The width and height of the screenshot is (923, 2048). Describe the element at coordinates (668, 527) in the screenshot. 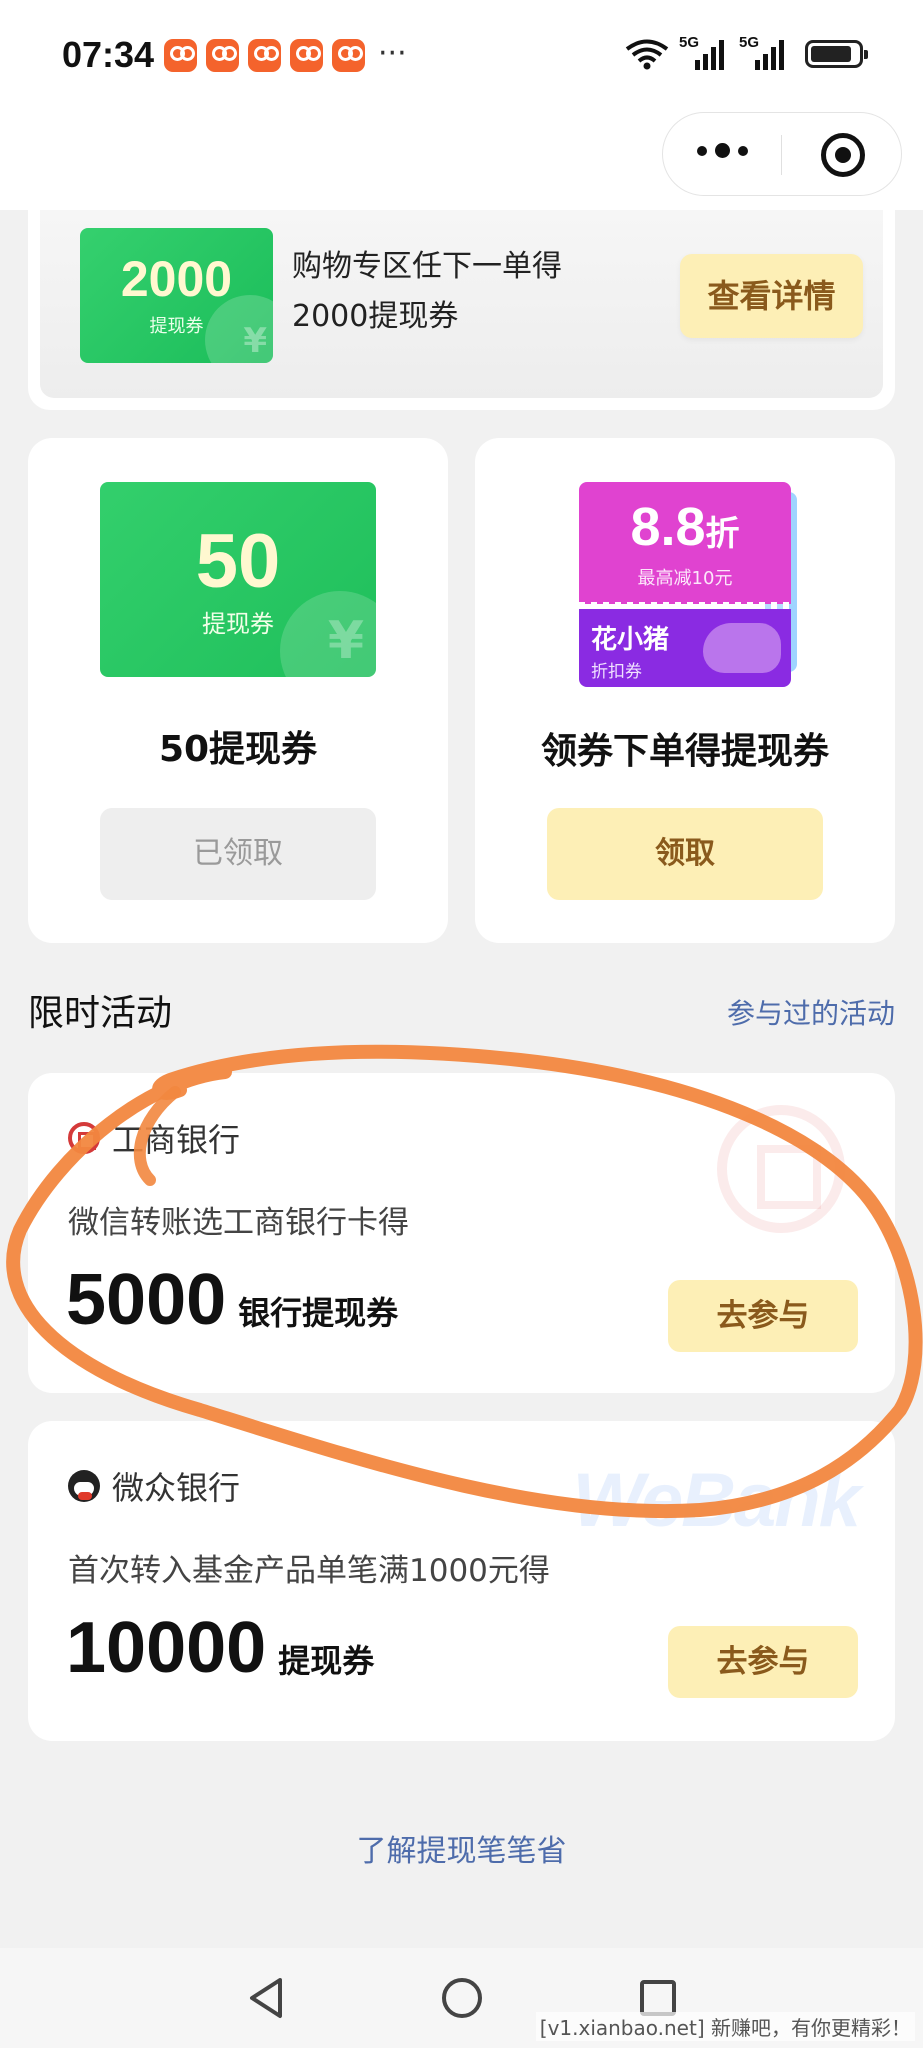

I see `discount-value: 8.8` at that location.